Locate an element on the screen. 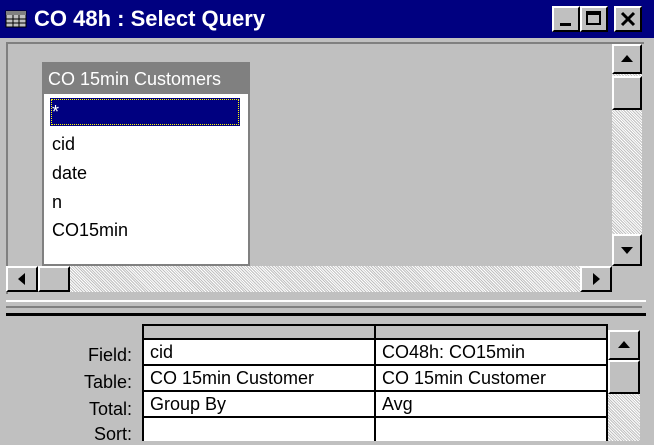  arrow-left-icon is located at coordinates (21, 279).